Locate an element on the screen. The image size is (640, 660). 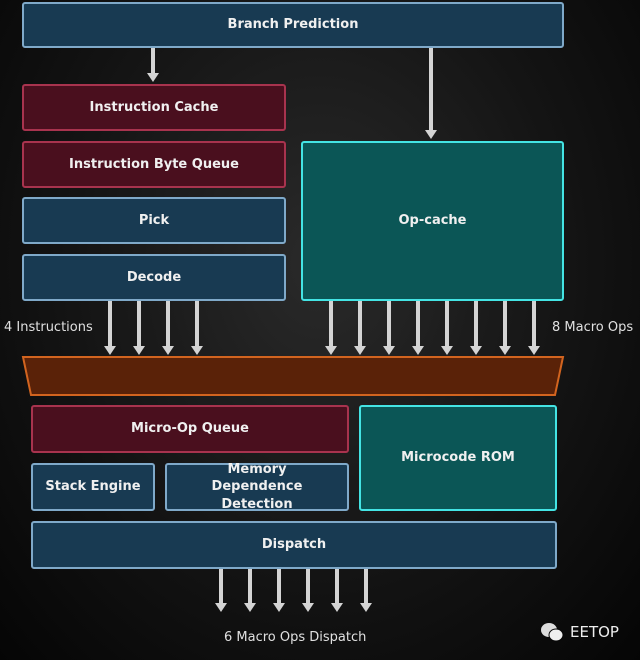
stack-engine-block: Stack Engine is located at coordinates (93, 487).